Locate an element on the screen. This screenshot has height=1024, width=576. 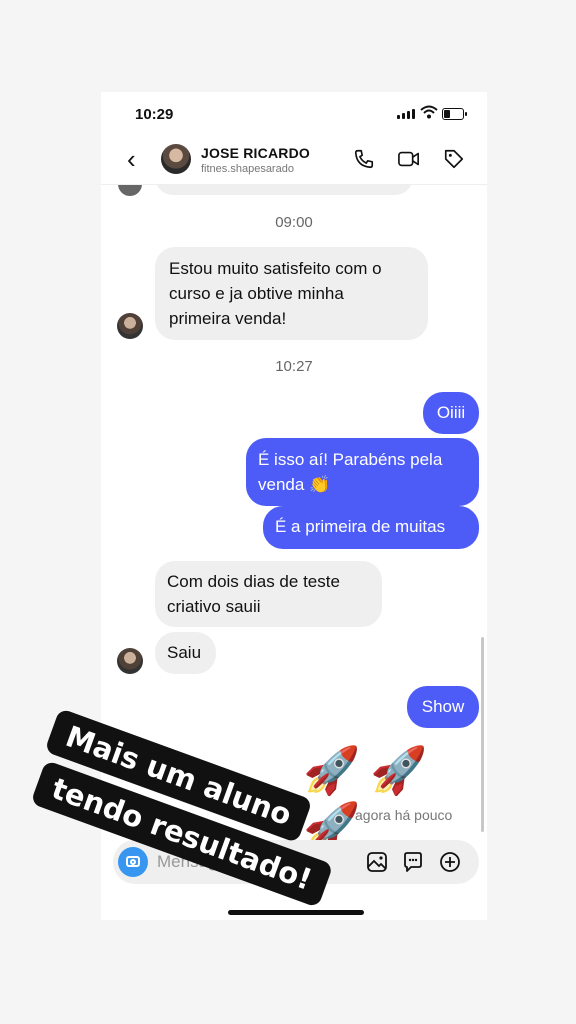
wifi-icon is located at coordinates (429, 112).